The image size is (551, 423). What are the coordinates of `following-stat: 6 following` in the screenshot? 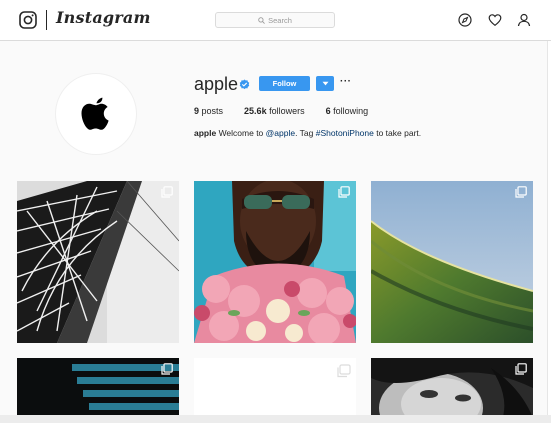 It's located at (347, 111).